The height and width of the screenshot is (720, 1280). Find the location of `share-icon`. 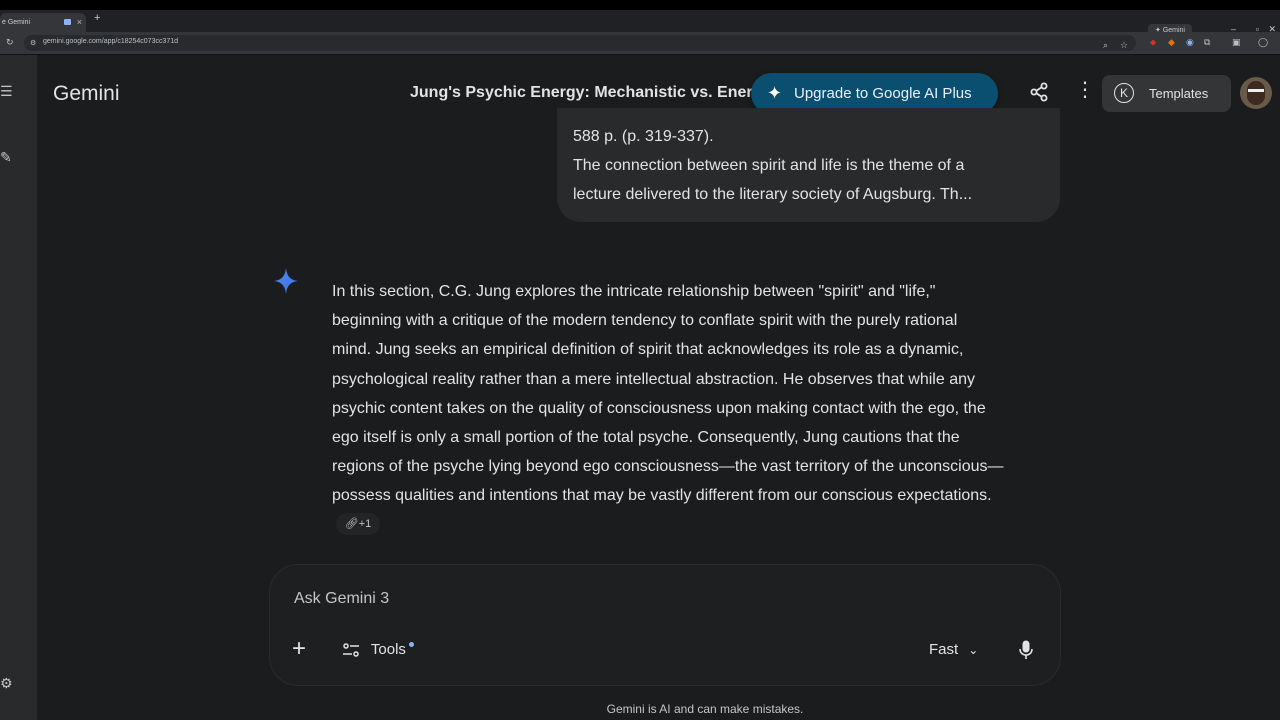

share-icon is located at coordinates (1039, 92).